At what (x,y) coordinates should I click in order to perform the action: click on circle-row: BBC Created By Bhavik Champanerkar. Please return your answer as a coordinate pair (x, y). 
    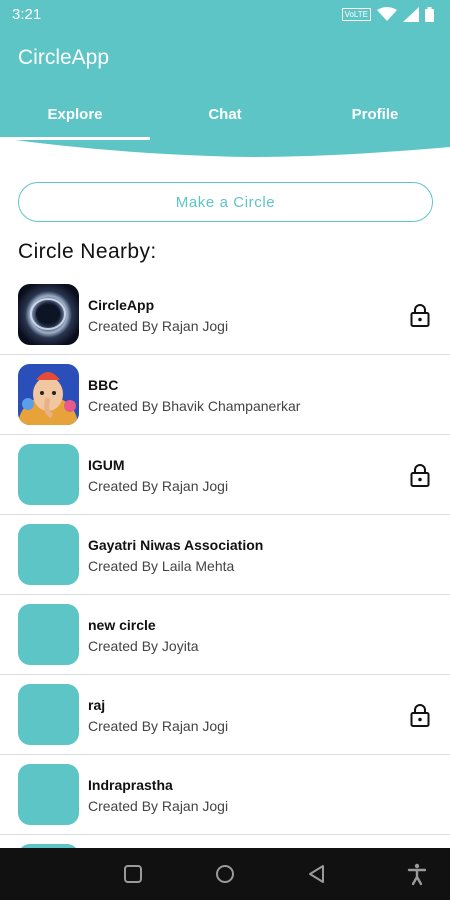
    Looking at the image, I should click on (225, 395).